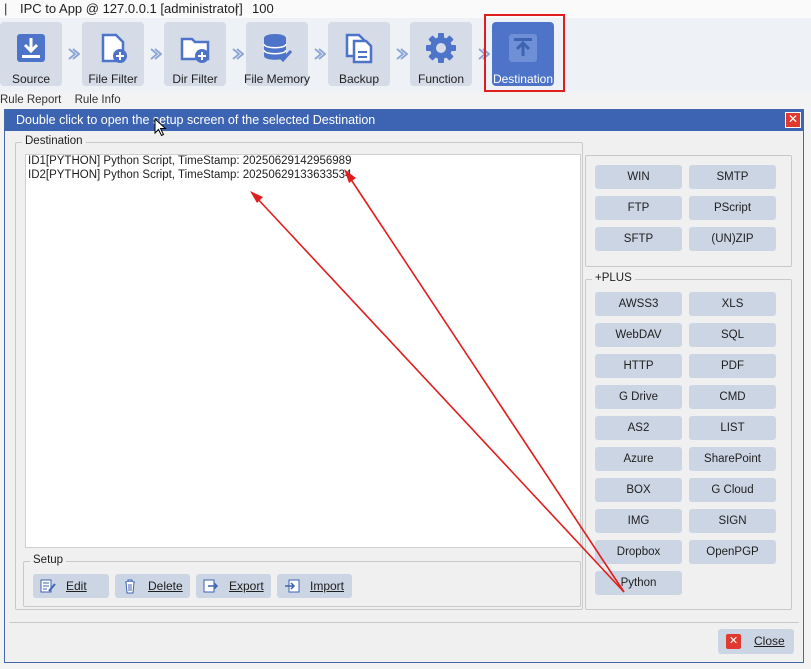 The width and height of the screenshot is (811, 669). Describe the element at coordinates (359, 48) in the screenshot. I see `copy-icon` at that location.